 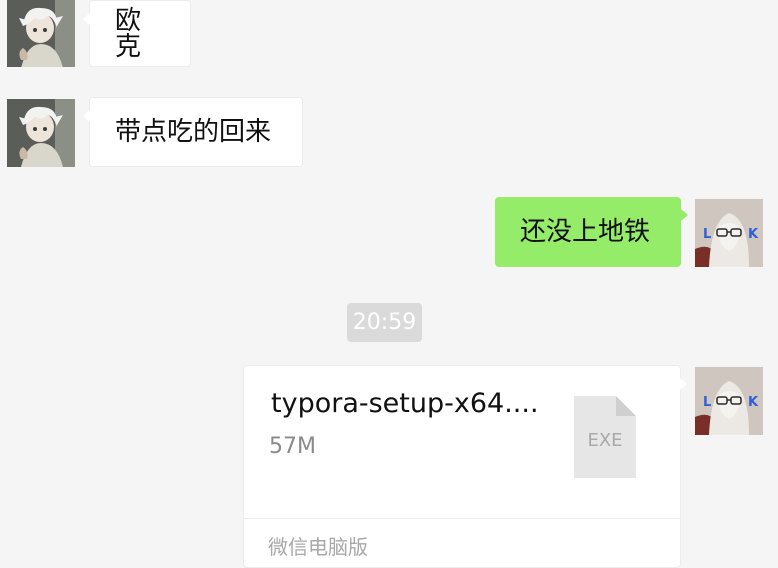 I want to click on message-timestamp: 20:59, so click(x=384, y=322).